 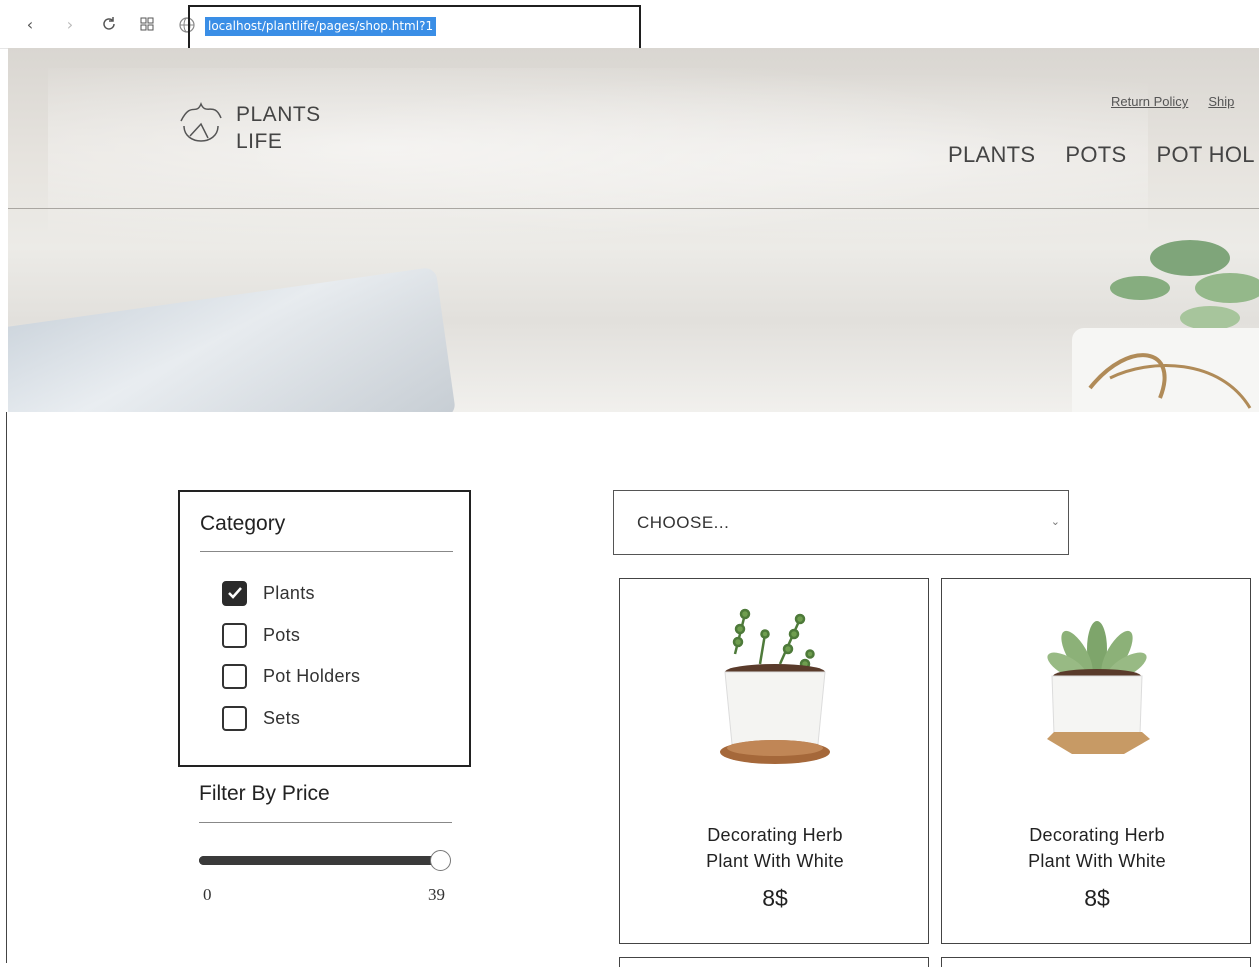 What do you see at coordinates (234, 718) in the screenshot?
I see `sets-checkbox` at bounding box center [234, 718].